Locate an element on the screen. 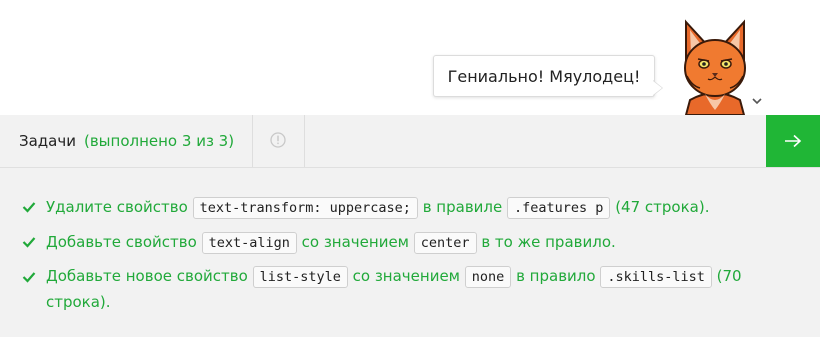  arrow-right-icon is located at coordinates (793, 141).